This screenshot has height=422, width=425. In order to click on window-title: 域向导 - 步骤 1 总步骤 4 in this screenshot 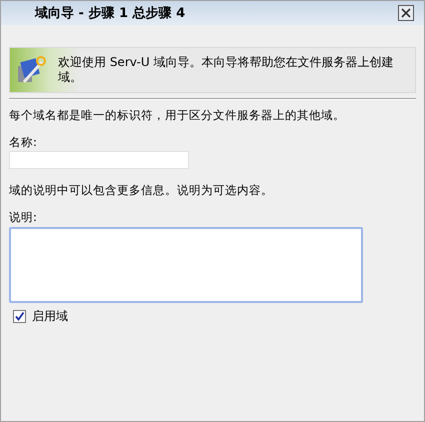, I will do `click(110, 13)`.